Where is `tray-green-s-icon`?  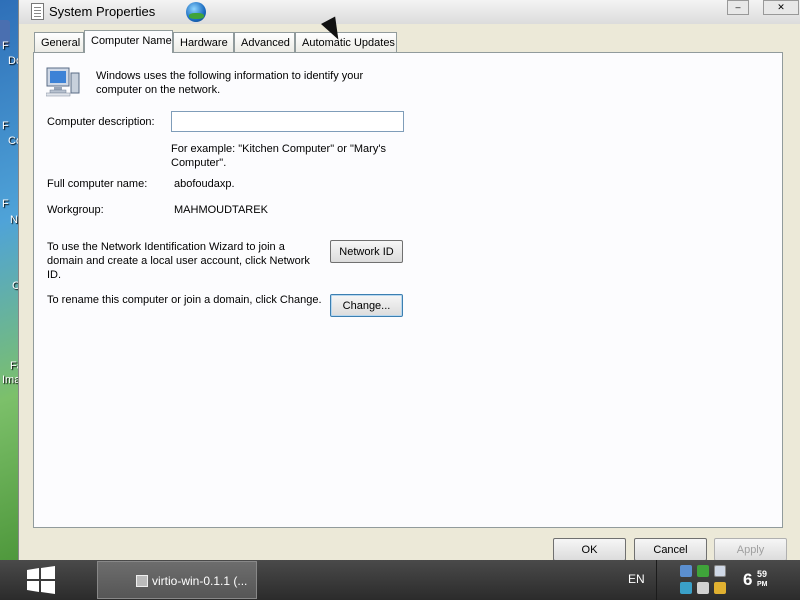 tray-green-s-icon is located at coordinates (703, 571).